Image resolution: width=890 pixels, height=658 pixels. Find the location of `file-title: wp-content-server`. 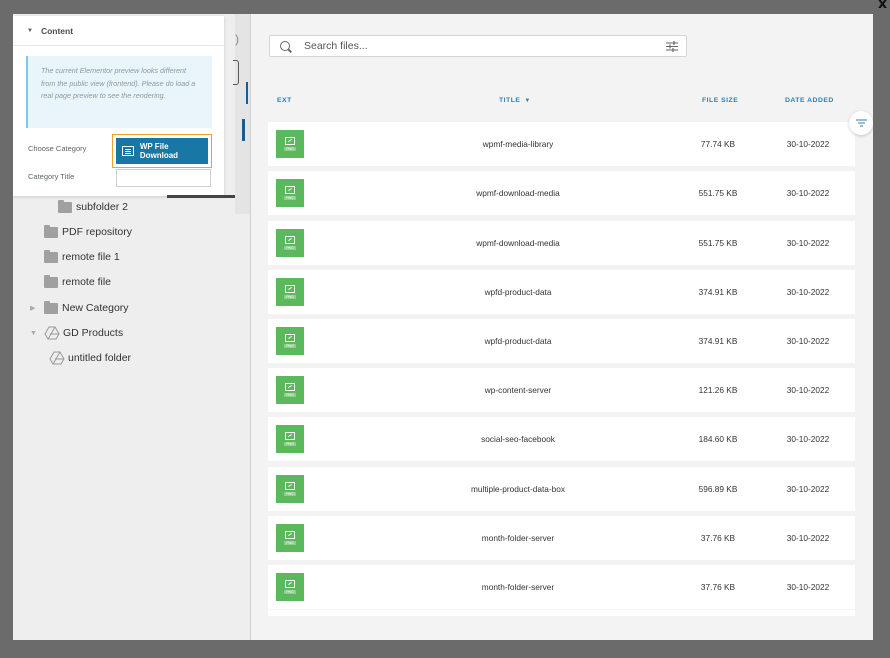

file-title: wp-content-server is located at coordinates (518, 390).